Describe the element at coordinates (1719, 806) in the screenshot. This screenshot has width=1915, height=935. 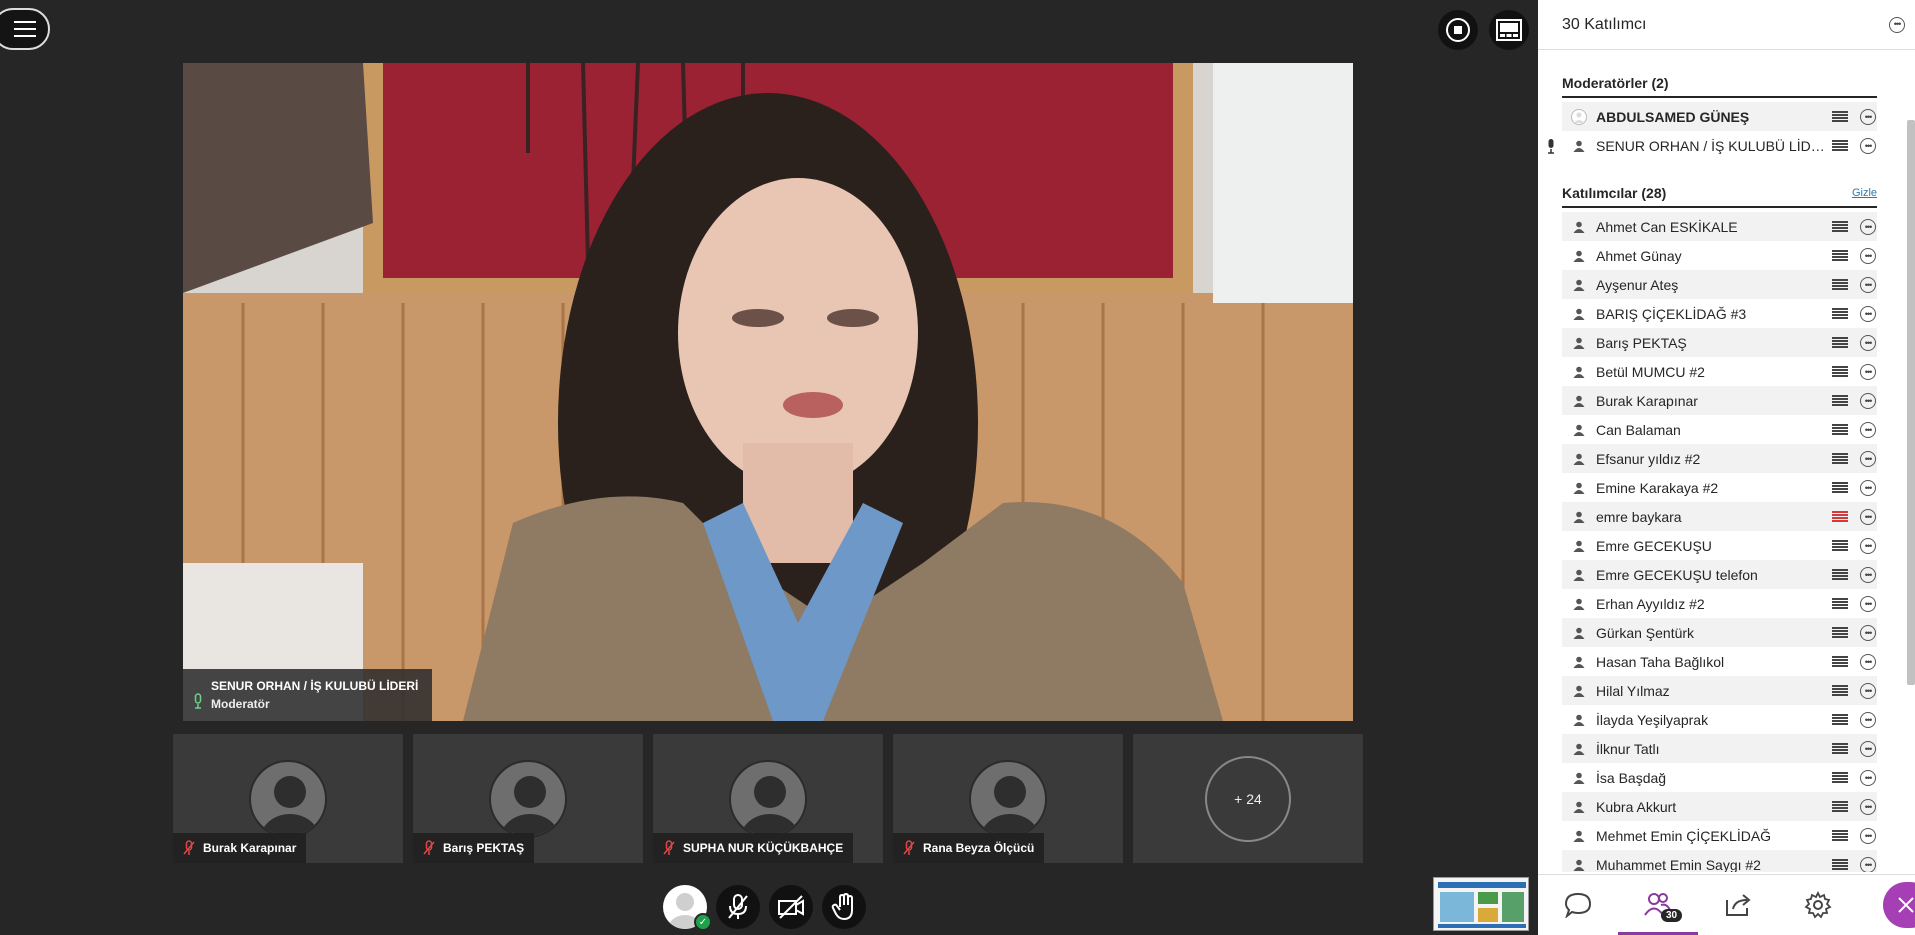
I see `list-item: Kubra Akkurt •••` at that location.